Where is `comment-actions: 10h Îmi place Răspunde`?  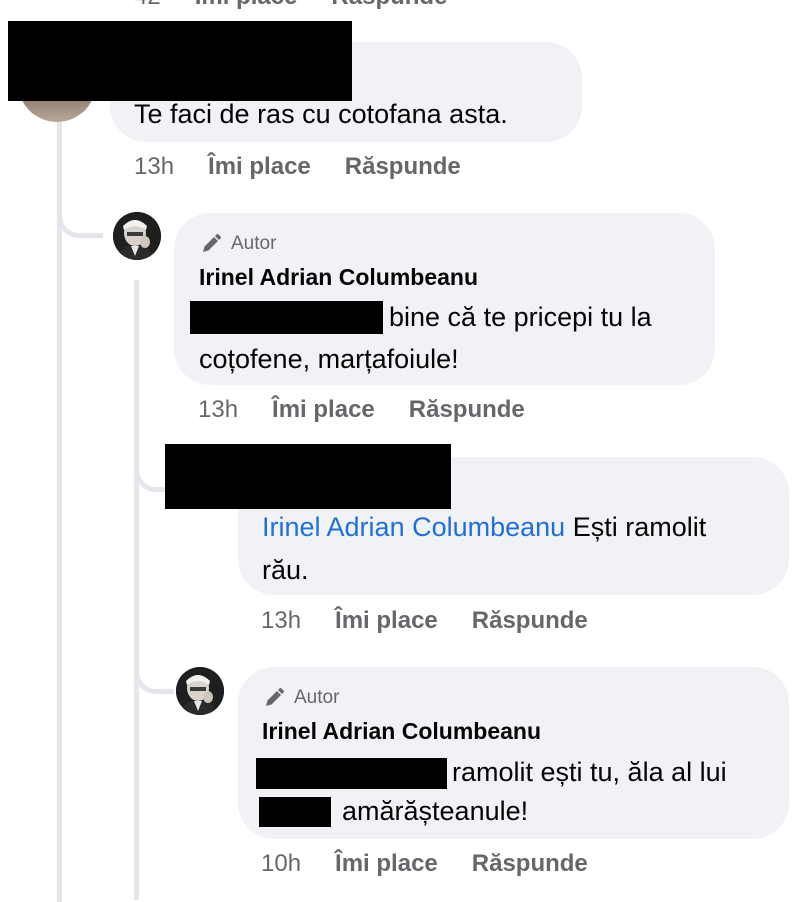
comment-actions: 10h Îmi place Răspunde is located at coordinates (441, 864).